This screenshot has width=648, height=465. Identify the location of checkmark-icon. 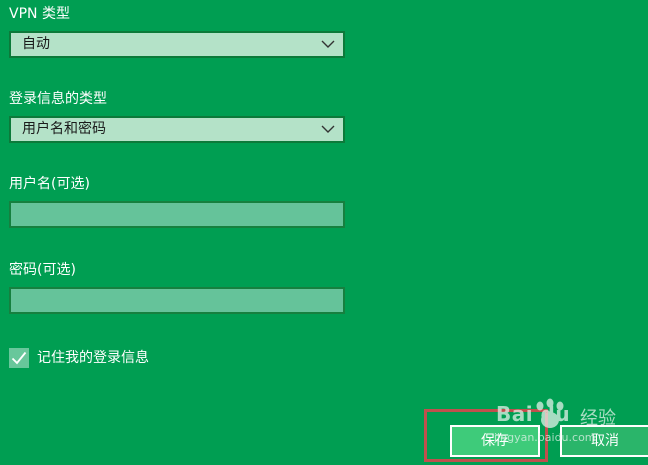
(19, 358).